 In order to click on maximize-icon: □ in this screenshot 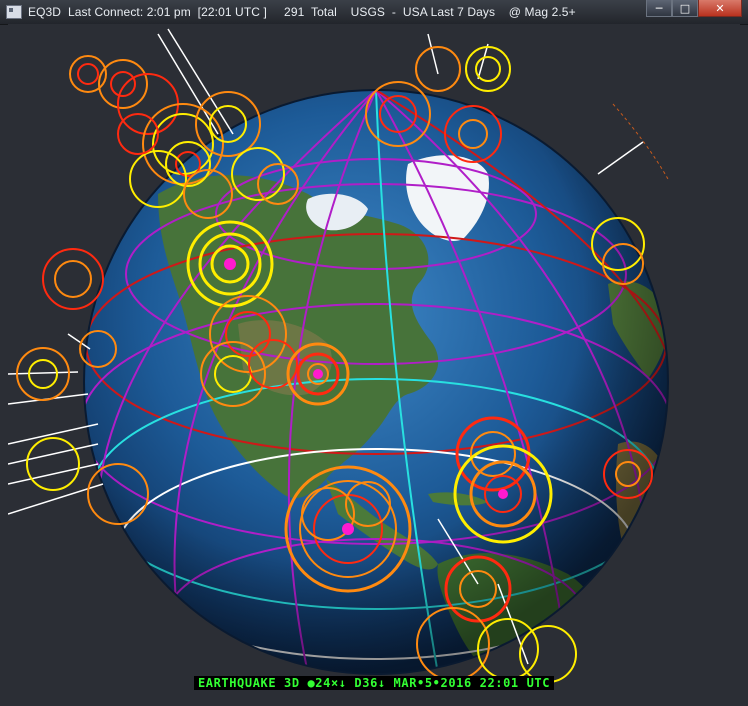, I will do `click(685, 8)`.